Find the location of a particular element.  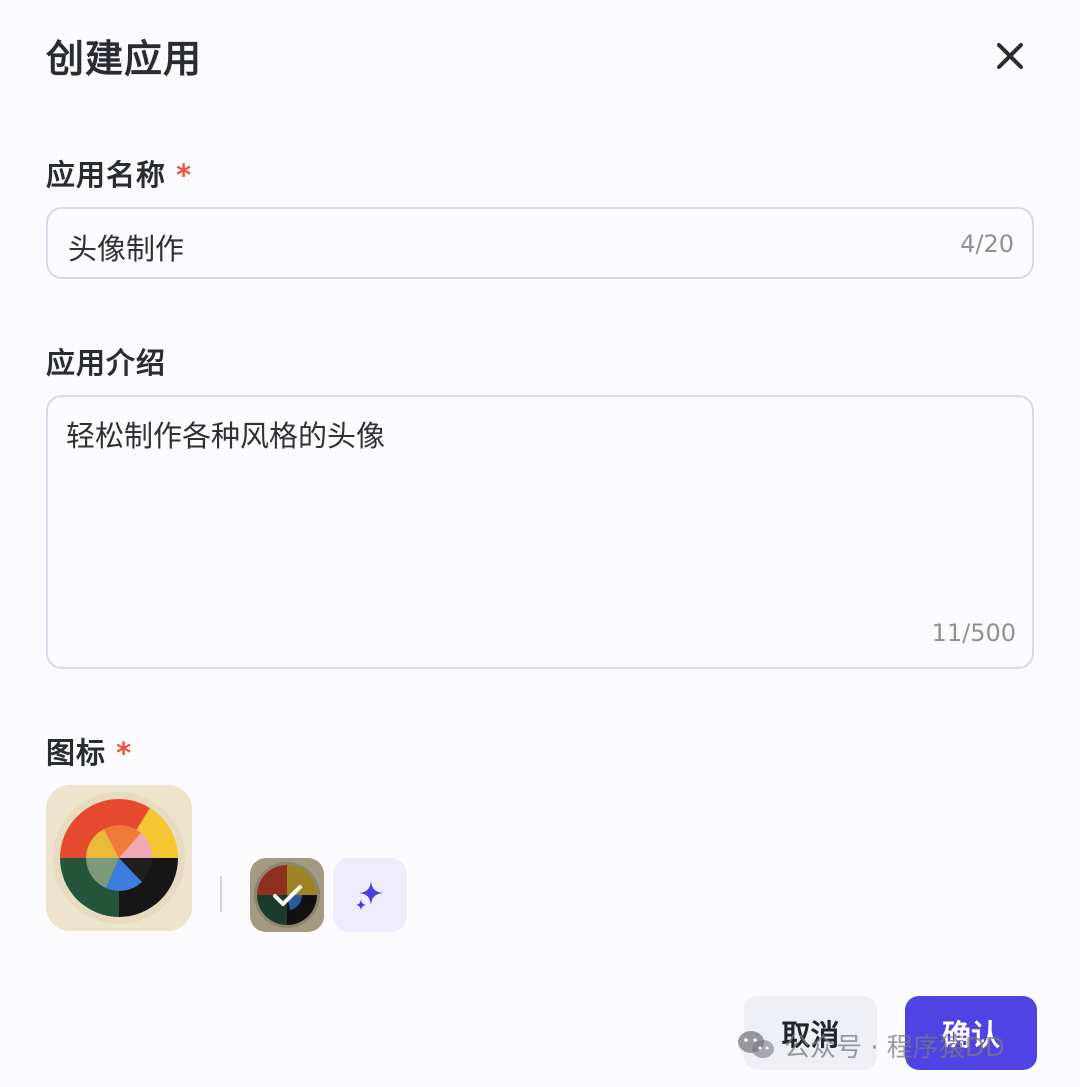

icon-preview is located at coordinates (119, 858).